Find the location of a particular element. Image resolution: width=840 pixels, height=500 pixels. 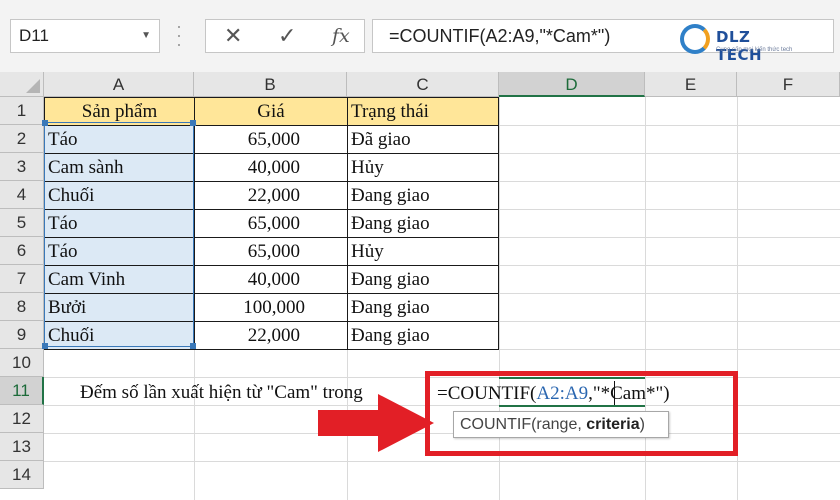

fx-icon: fx is located at coordinates (341, 36).